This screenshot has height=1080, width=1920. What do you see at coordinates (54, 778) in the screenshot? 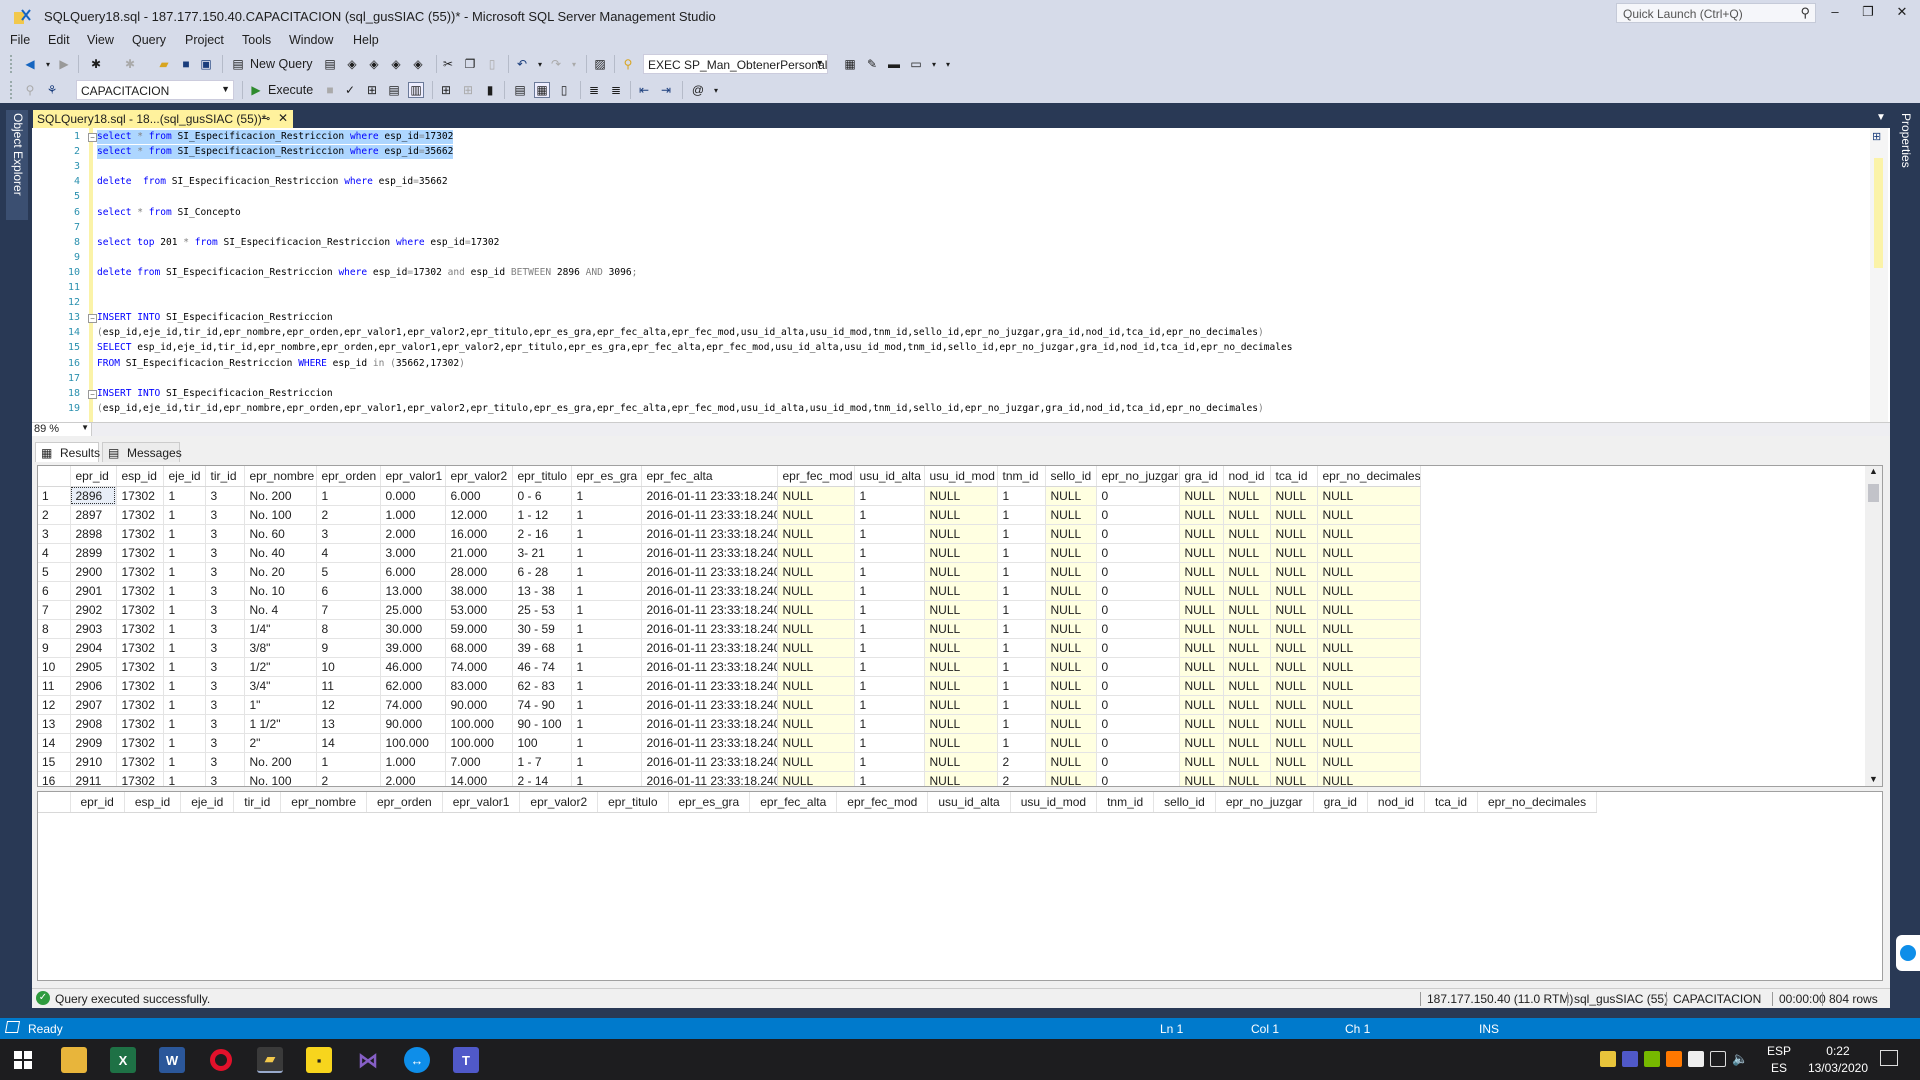
I see `row-number: 16` at bounding box center [54, 778].